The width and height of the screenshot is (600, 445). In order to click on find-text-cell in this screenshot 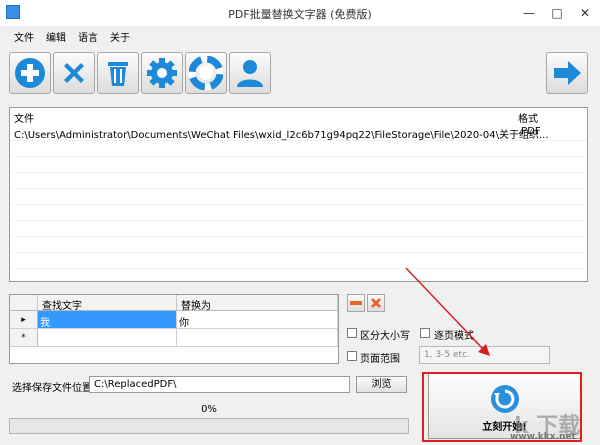, I will do `click(107, 338)`.